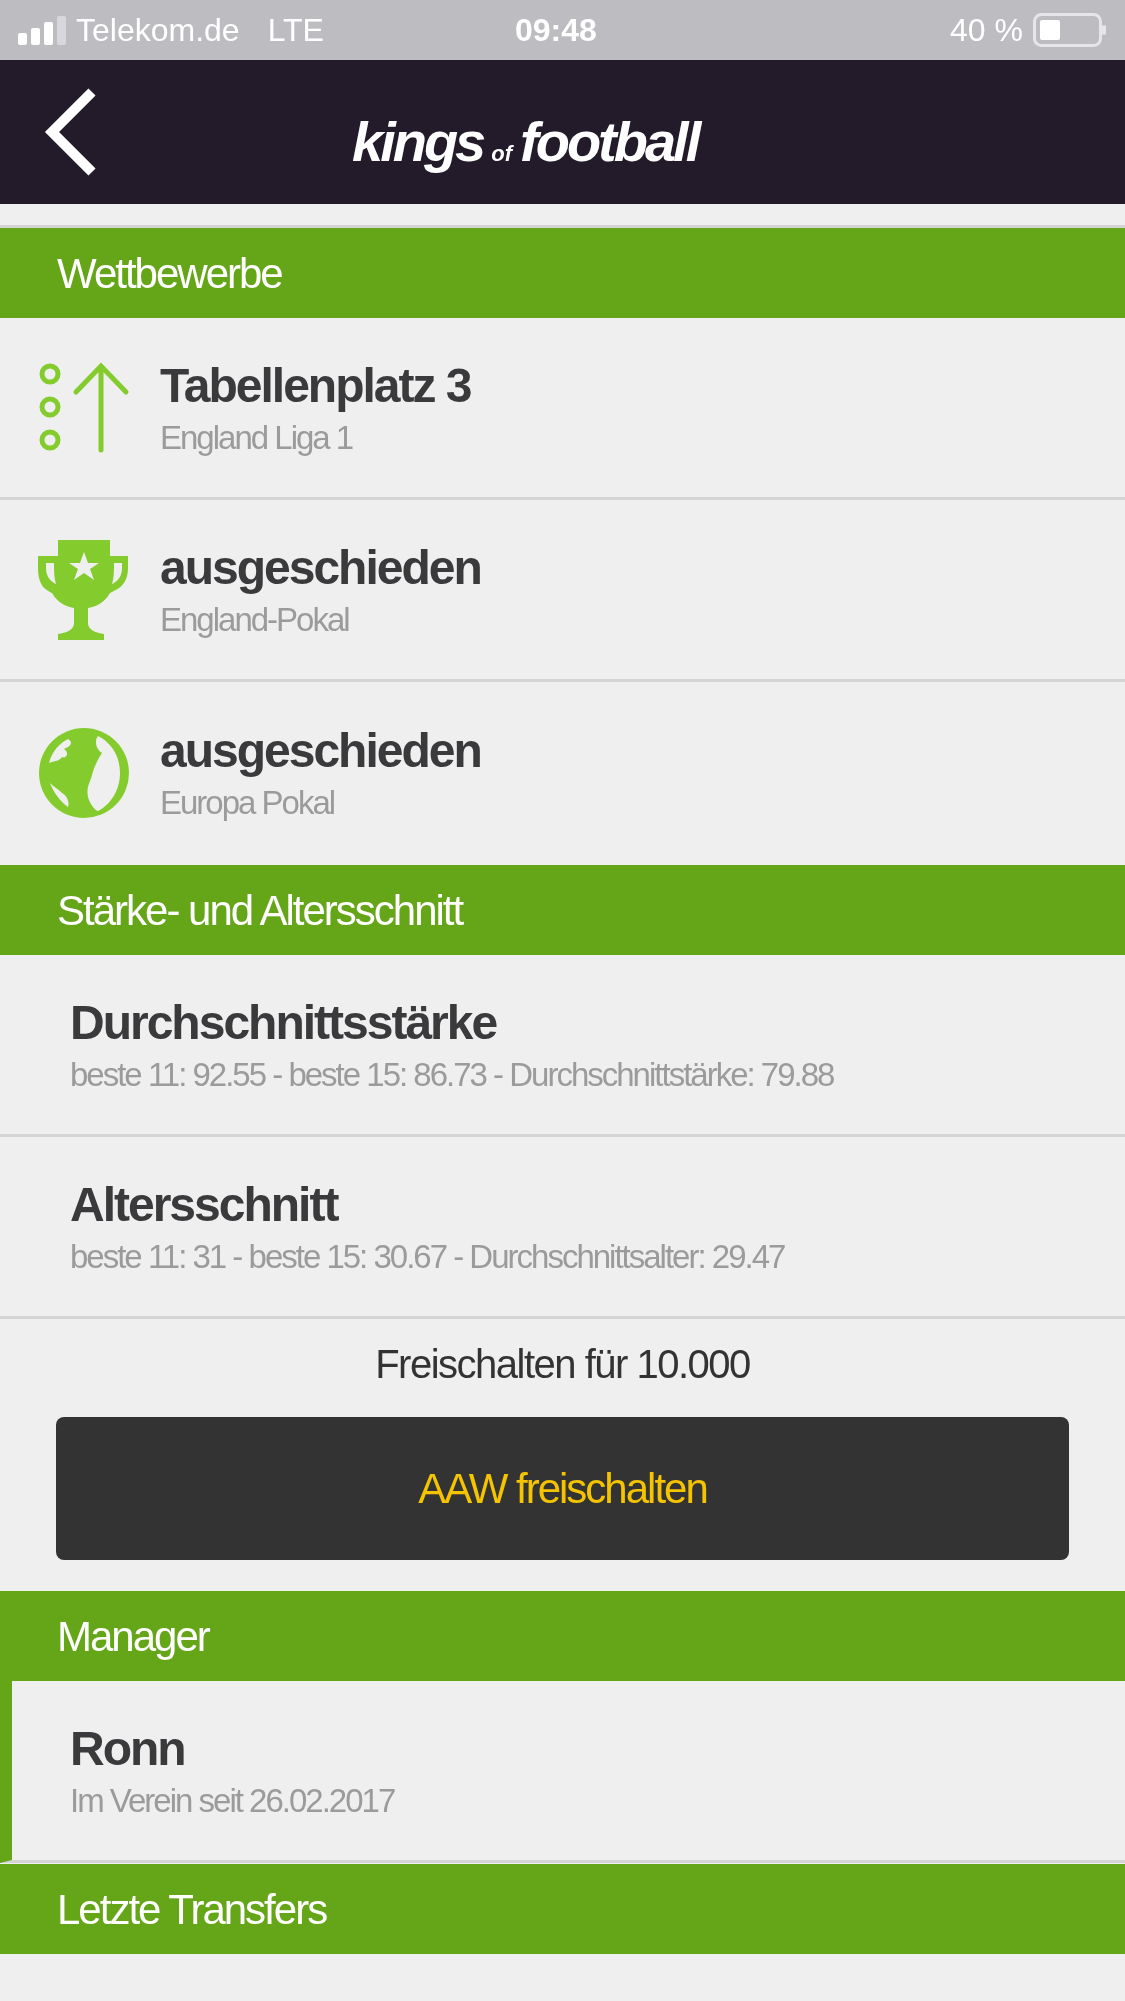  I want to click on logo-small-word: of, so click(502, 154).